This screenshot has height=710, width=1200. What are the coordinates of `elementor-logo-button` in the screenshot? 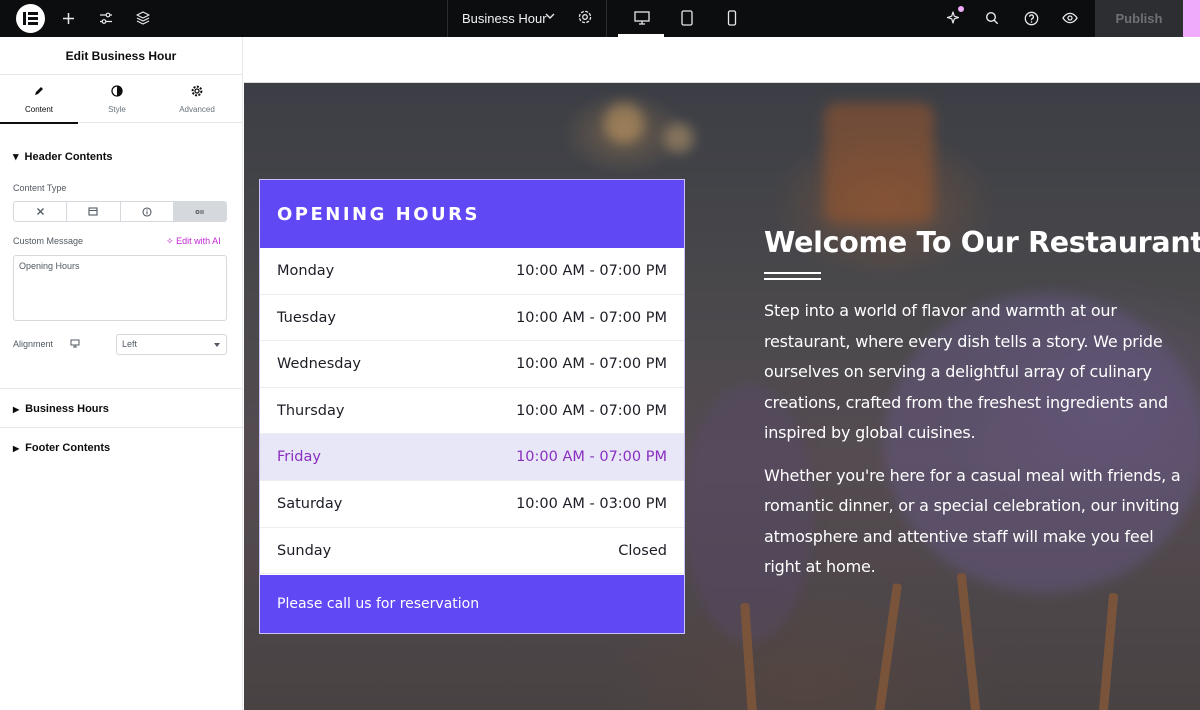 It's located at (30, 18).